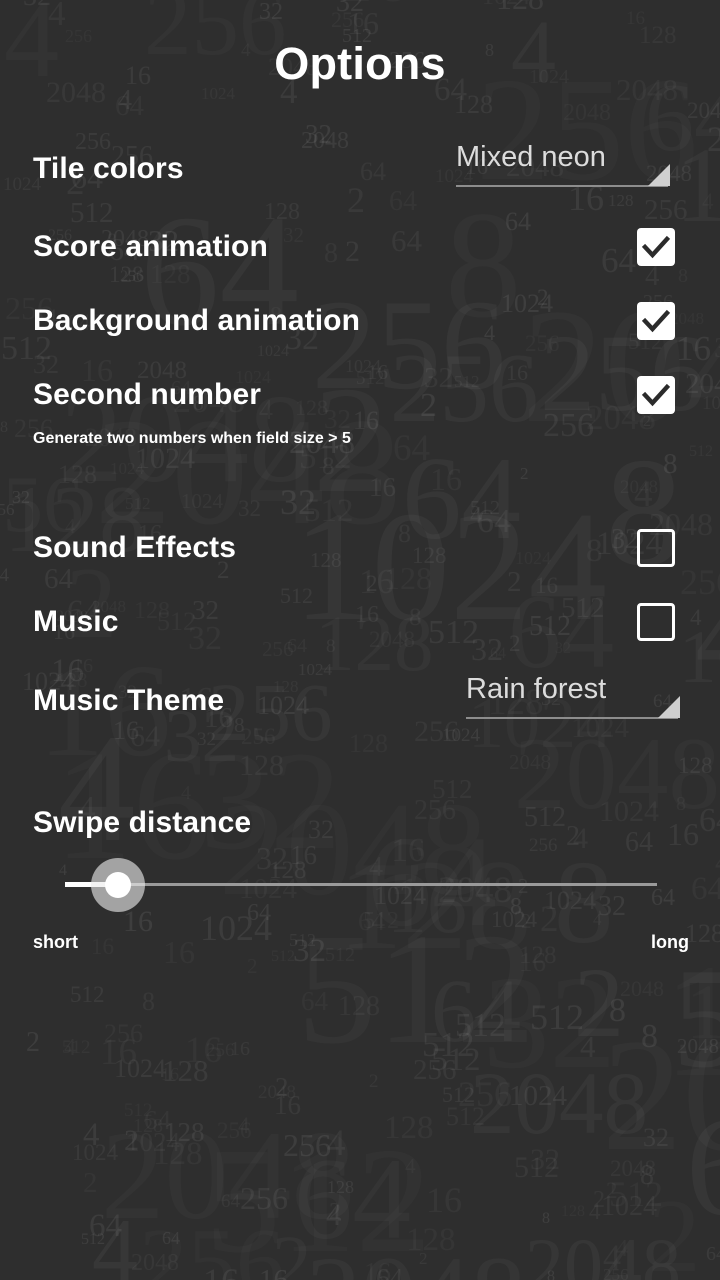 The height and width of the screenshot is (1280, 720). I want to click on row-label-music: Music, so click(76, 621).